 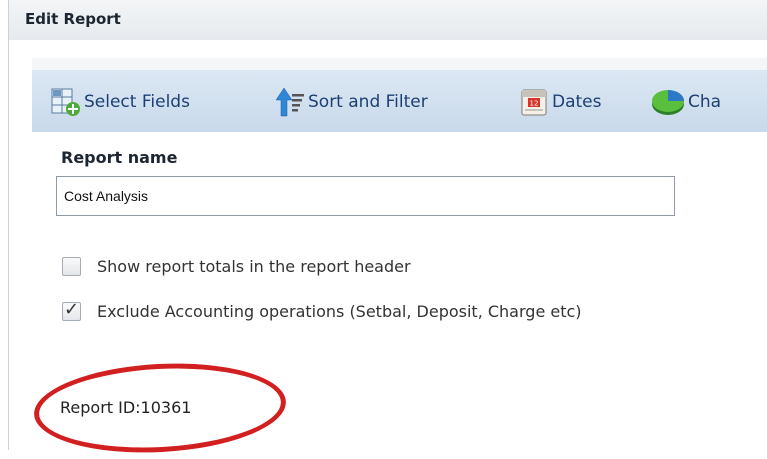 What do you see at coordinates (668, 102) in the screenshot?
I see `chart-icon` at bounding box center [668, 102].